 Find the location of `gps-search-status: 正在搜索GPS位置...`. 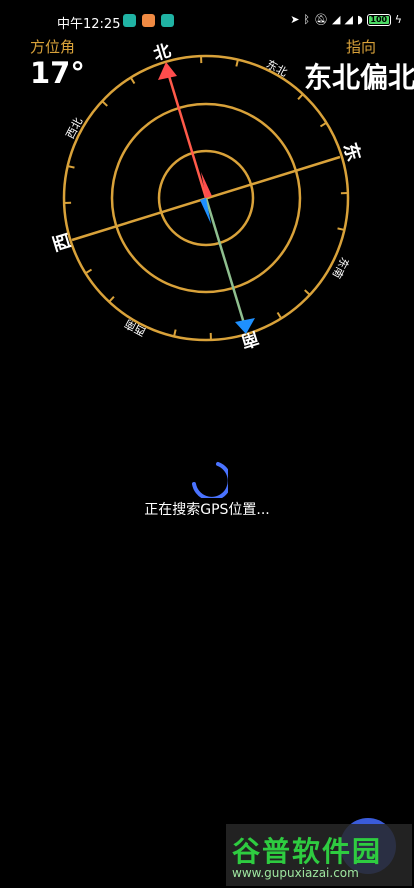

gps-search-status: 正在搜索GPS位置... is located at coordinates (207, 510).